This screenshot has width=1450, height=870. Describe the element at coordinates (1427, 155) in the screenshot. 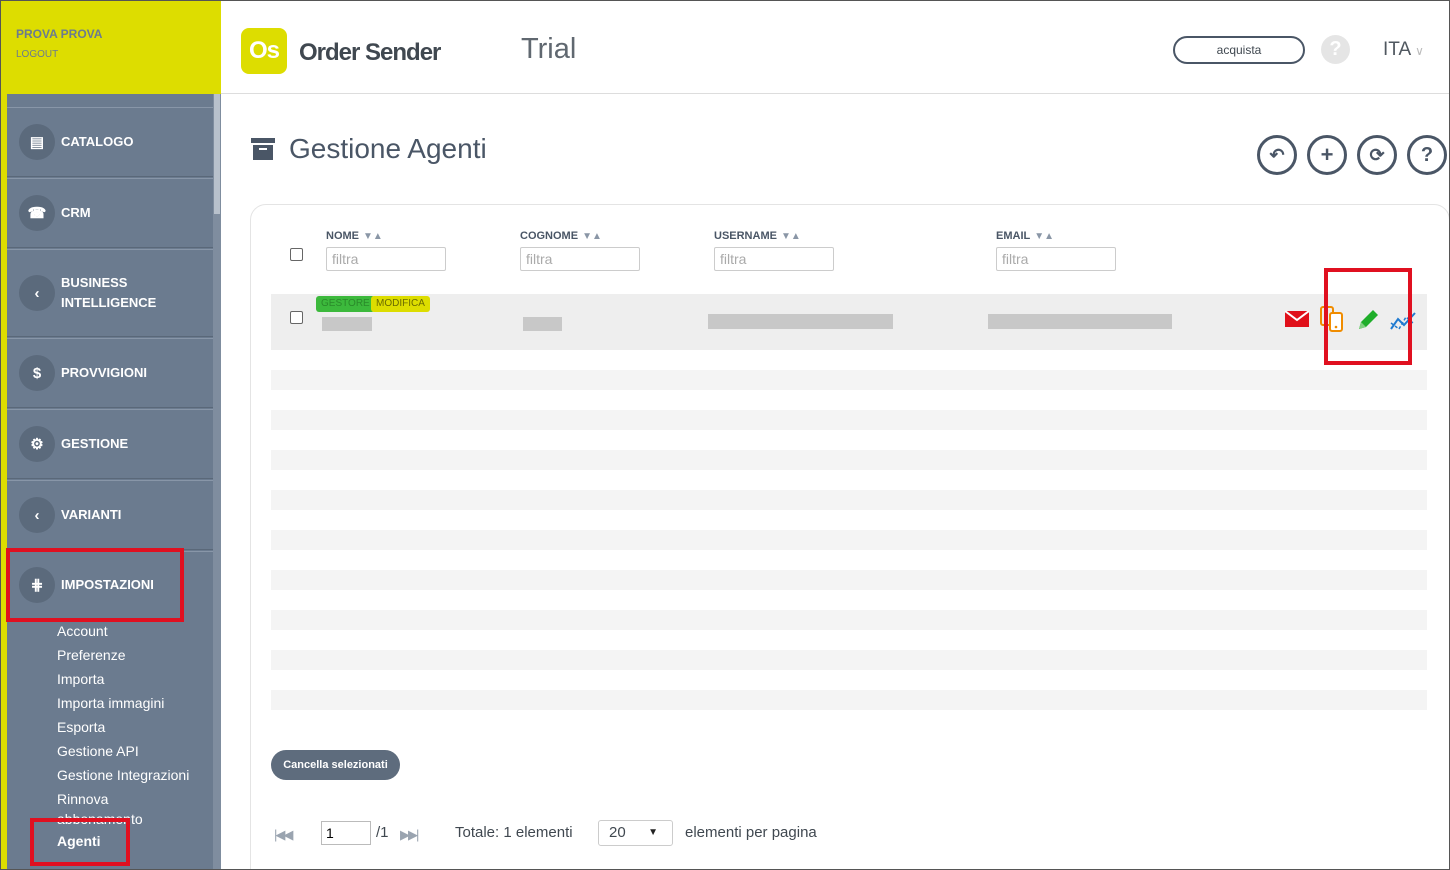

I see `help-button: ?` at that location.